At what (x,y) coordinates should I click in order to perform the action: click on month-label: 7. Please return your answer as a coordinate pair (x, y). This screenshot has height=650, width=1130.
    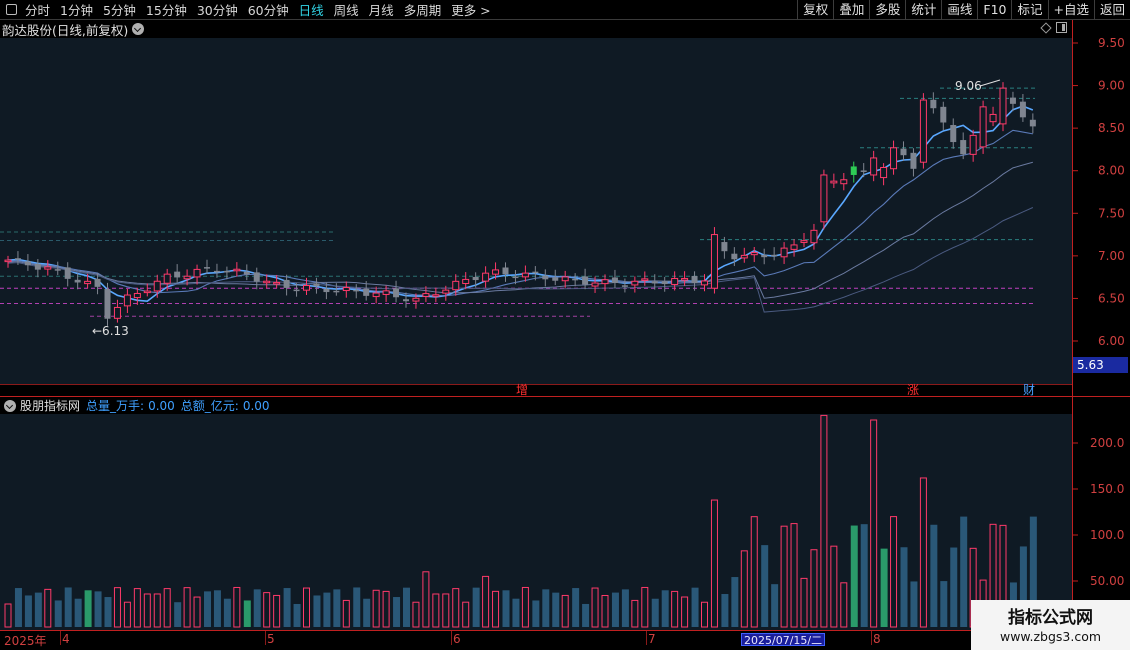
    Looking at the image, I should click on (652, 639).